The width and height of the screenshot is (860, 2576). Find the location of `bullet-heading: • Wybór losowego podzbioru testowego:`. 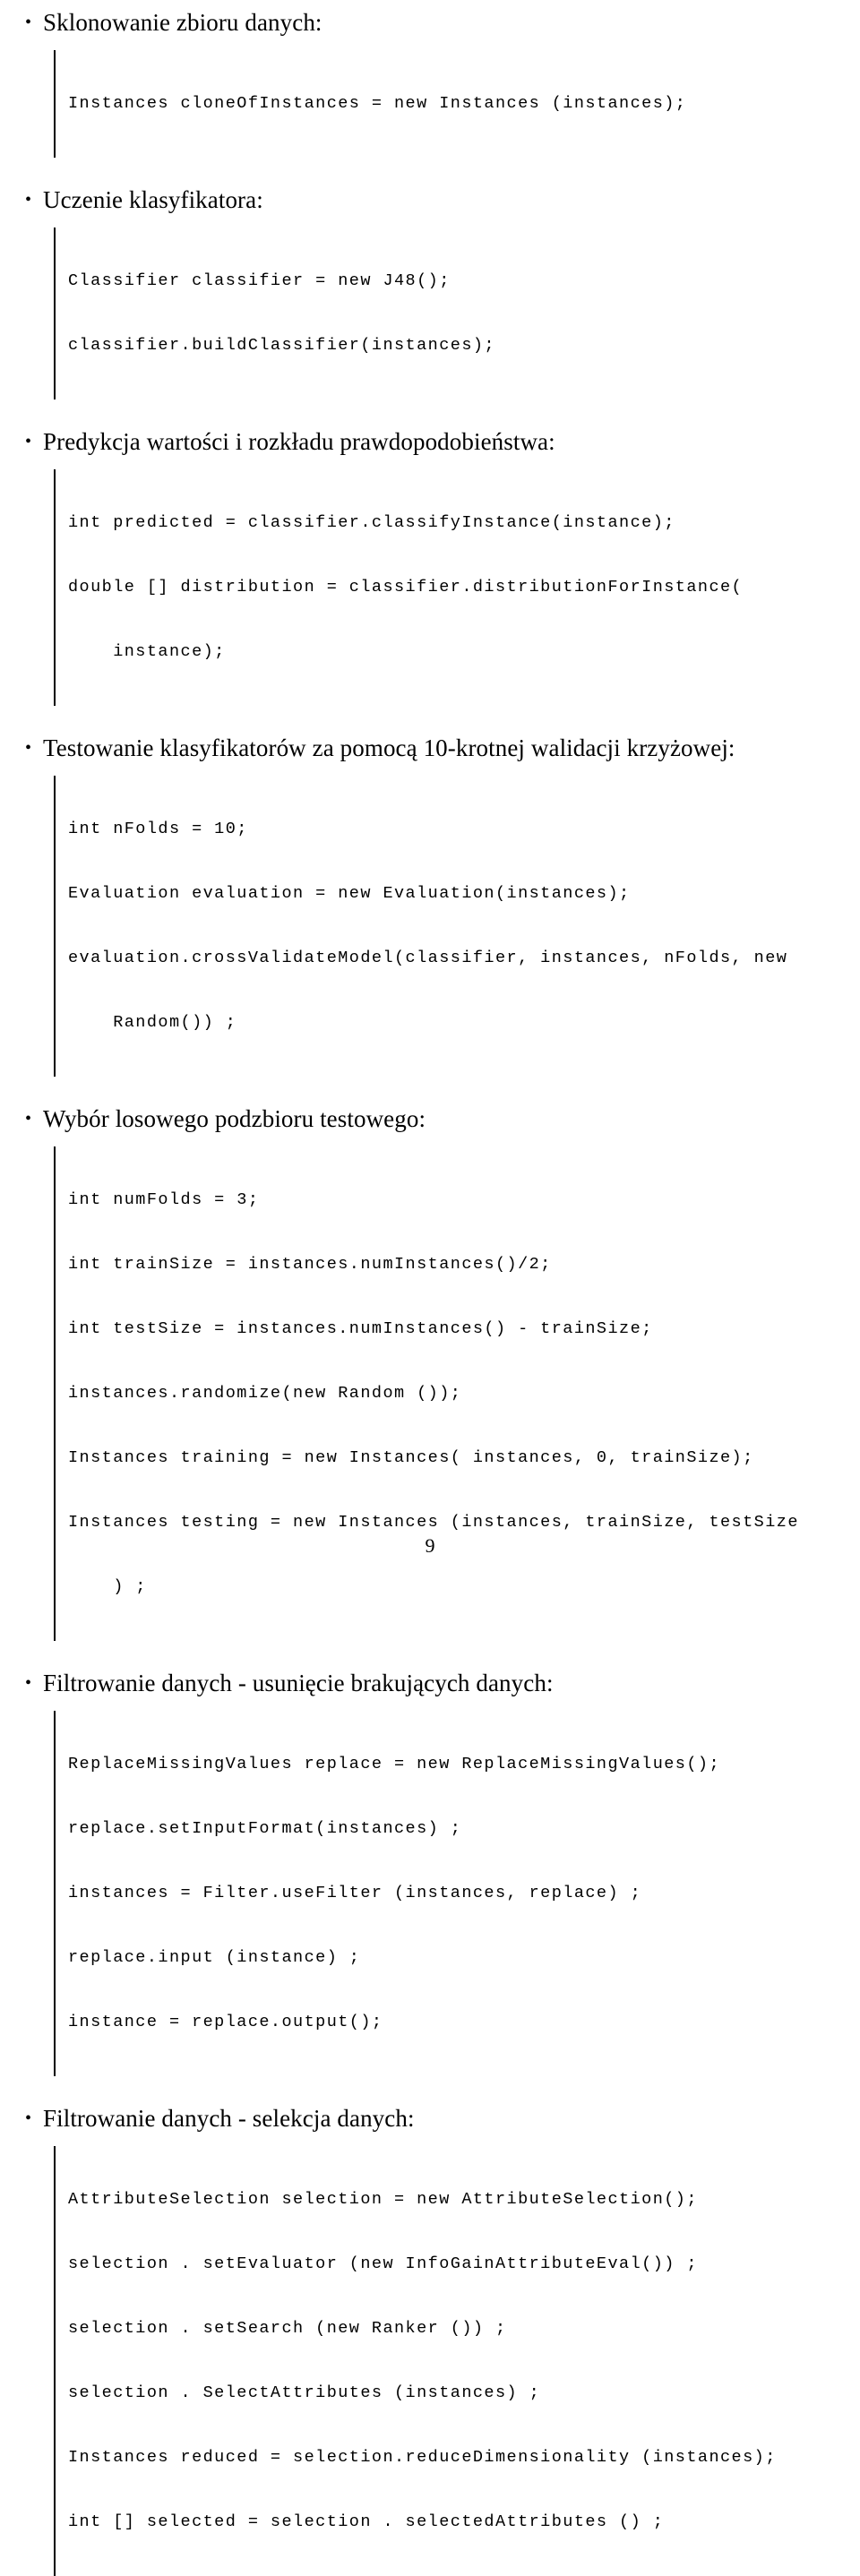

bullet-heading: • Wybór losowego podzbioru testowego: is located at coordinates (427, 1119).